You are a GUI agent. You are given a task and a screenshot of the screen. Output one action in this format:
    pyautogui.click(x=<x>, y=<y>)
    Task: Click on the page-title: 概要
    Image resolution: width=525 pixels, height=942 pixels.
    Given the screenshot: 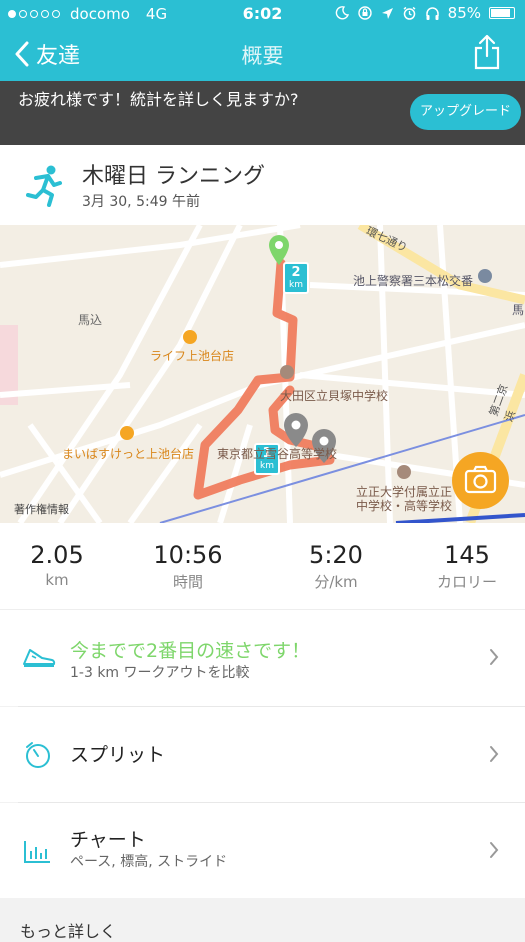 What is the action you would take?
    pyautogui.click(x=262, y=56)
    